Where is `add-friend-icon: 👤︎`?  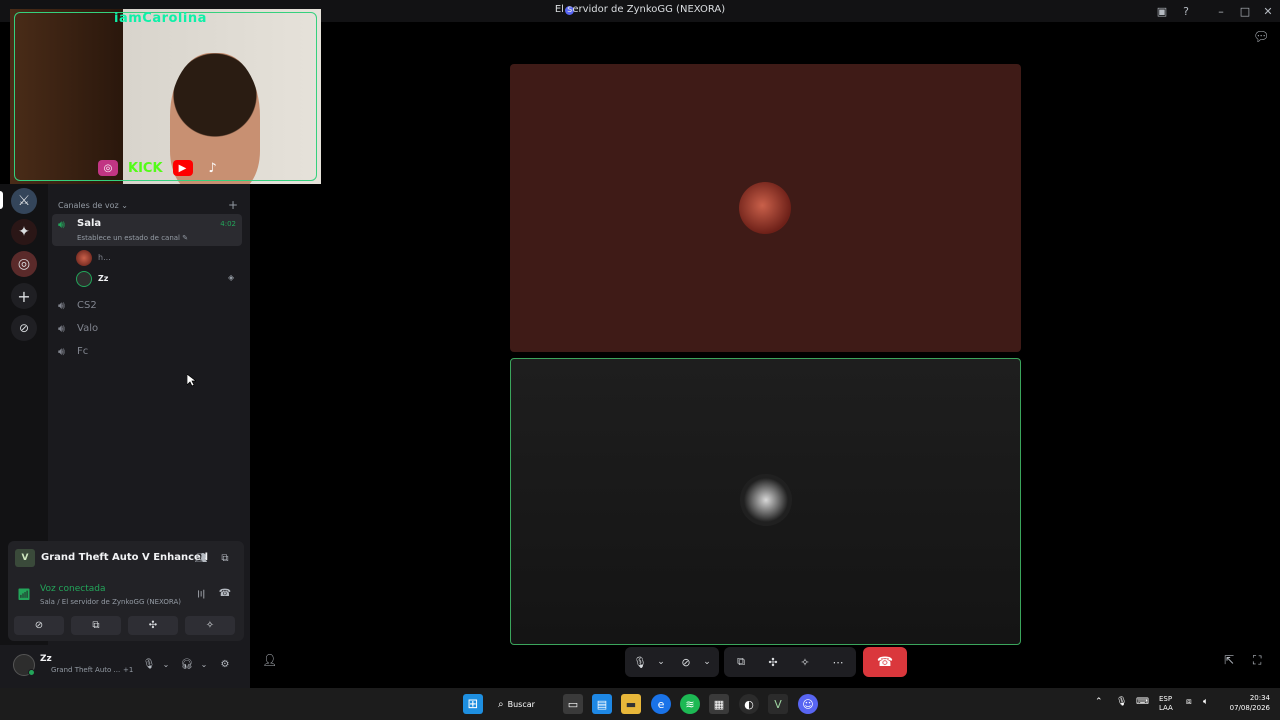
add-friend-icon: 👤︎ is located at coordinates (269, 660).